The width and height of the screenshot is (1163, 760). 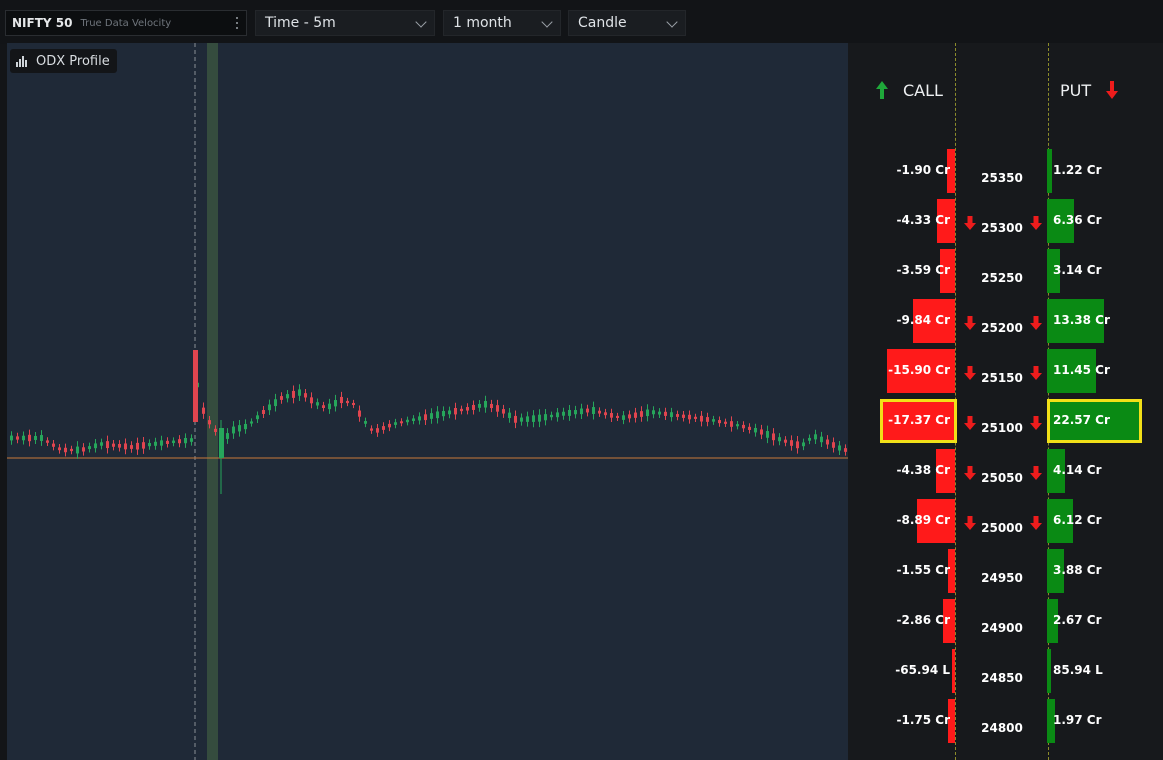 What do you see at coordinates (923, 90) in the screenshot?
I see `call-header-label: CALL` at bounding box center [923, 90].